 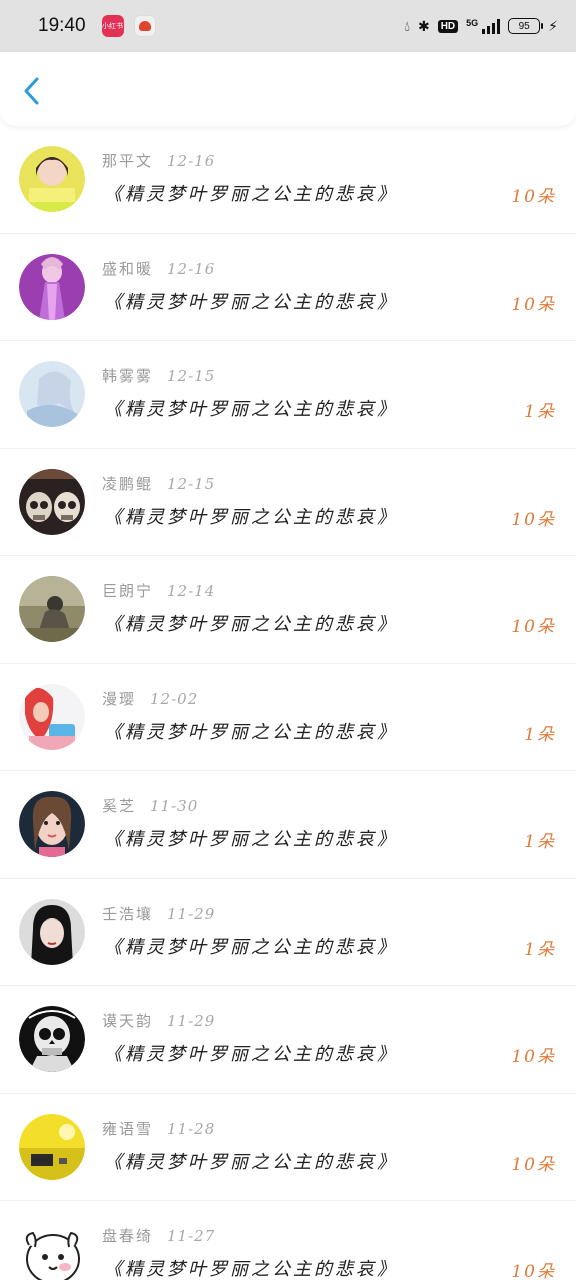 What do you see at coordinates (158, 1128) in the screenshot?
I see `record-meta: 雍语雪 11-28` at bounding box center [158, 1128].